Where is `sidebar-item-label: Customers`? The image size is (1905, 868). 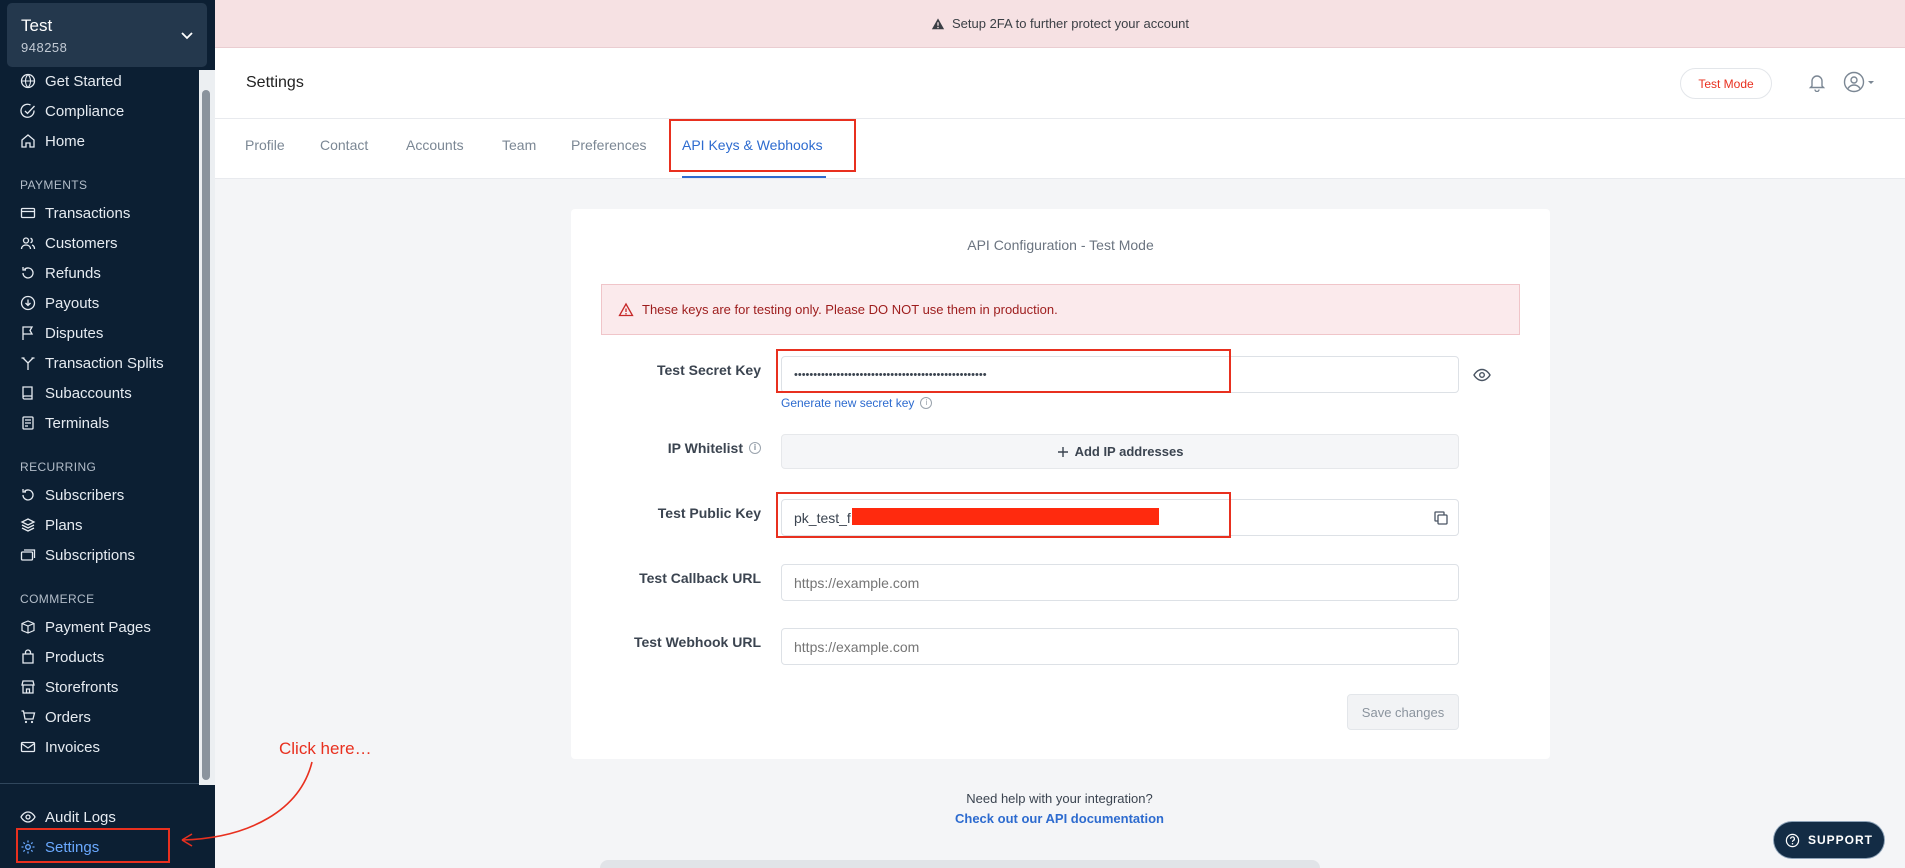 sidebar-item-label: Customers is located at coordinates (81, 243).